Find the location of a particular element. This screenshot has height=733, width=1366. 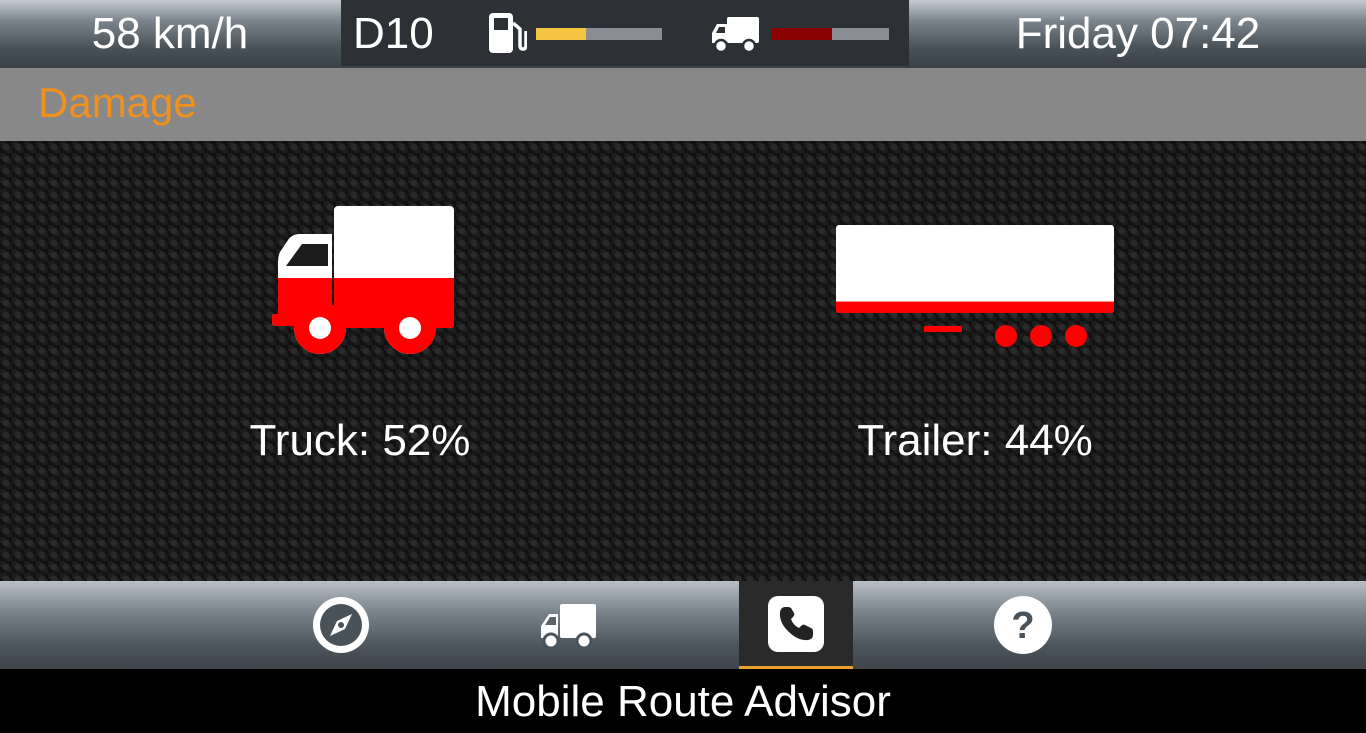

app-title: Mobile Route Advisor is located at coordinates (683, 701).